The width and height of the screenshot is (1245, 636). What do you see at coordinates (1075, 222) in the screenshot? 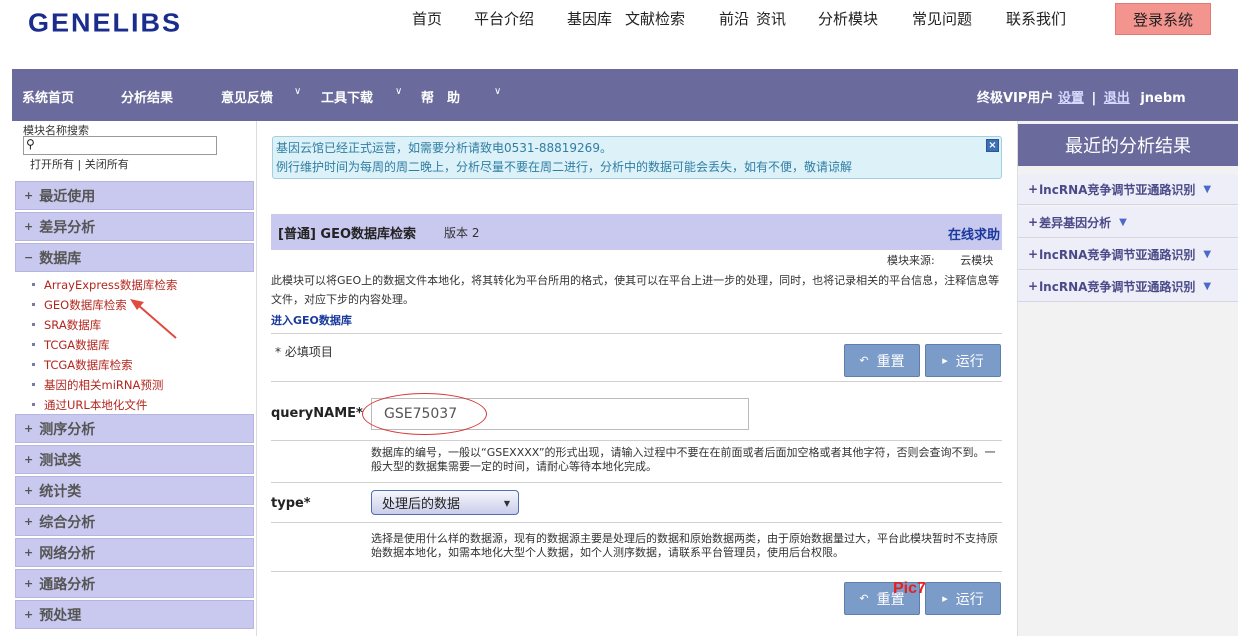
I see `recent-result-label: 差异基因分析` at bounding box center [1075, 222].